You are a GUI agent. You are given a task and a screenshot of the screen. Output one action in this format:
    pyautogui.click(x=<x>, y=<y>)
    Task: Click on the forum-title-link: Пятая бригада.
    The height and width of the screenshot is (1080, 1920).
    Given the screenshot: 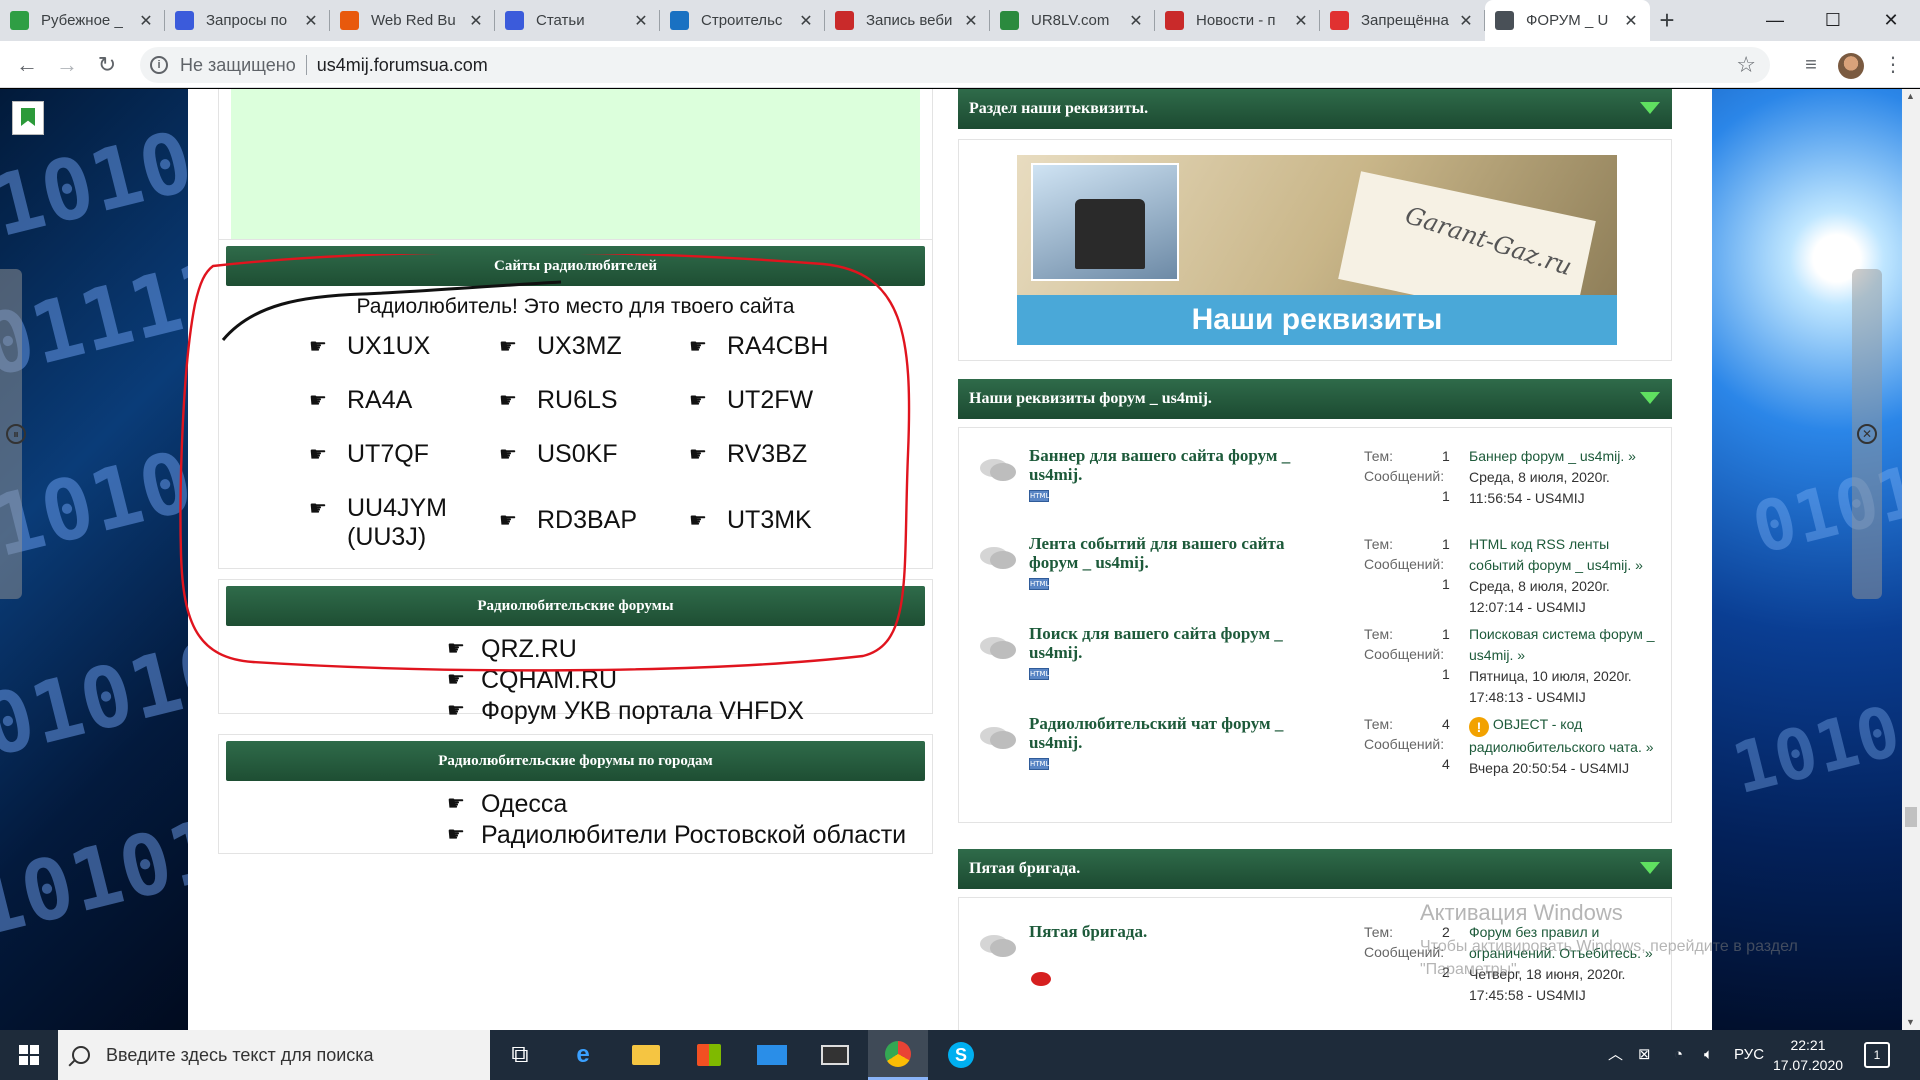 What is the action you would take?
    pyautogui.click(x=1179, y=931)
    